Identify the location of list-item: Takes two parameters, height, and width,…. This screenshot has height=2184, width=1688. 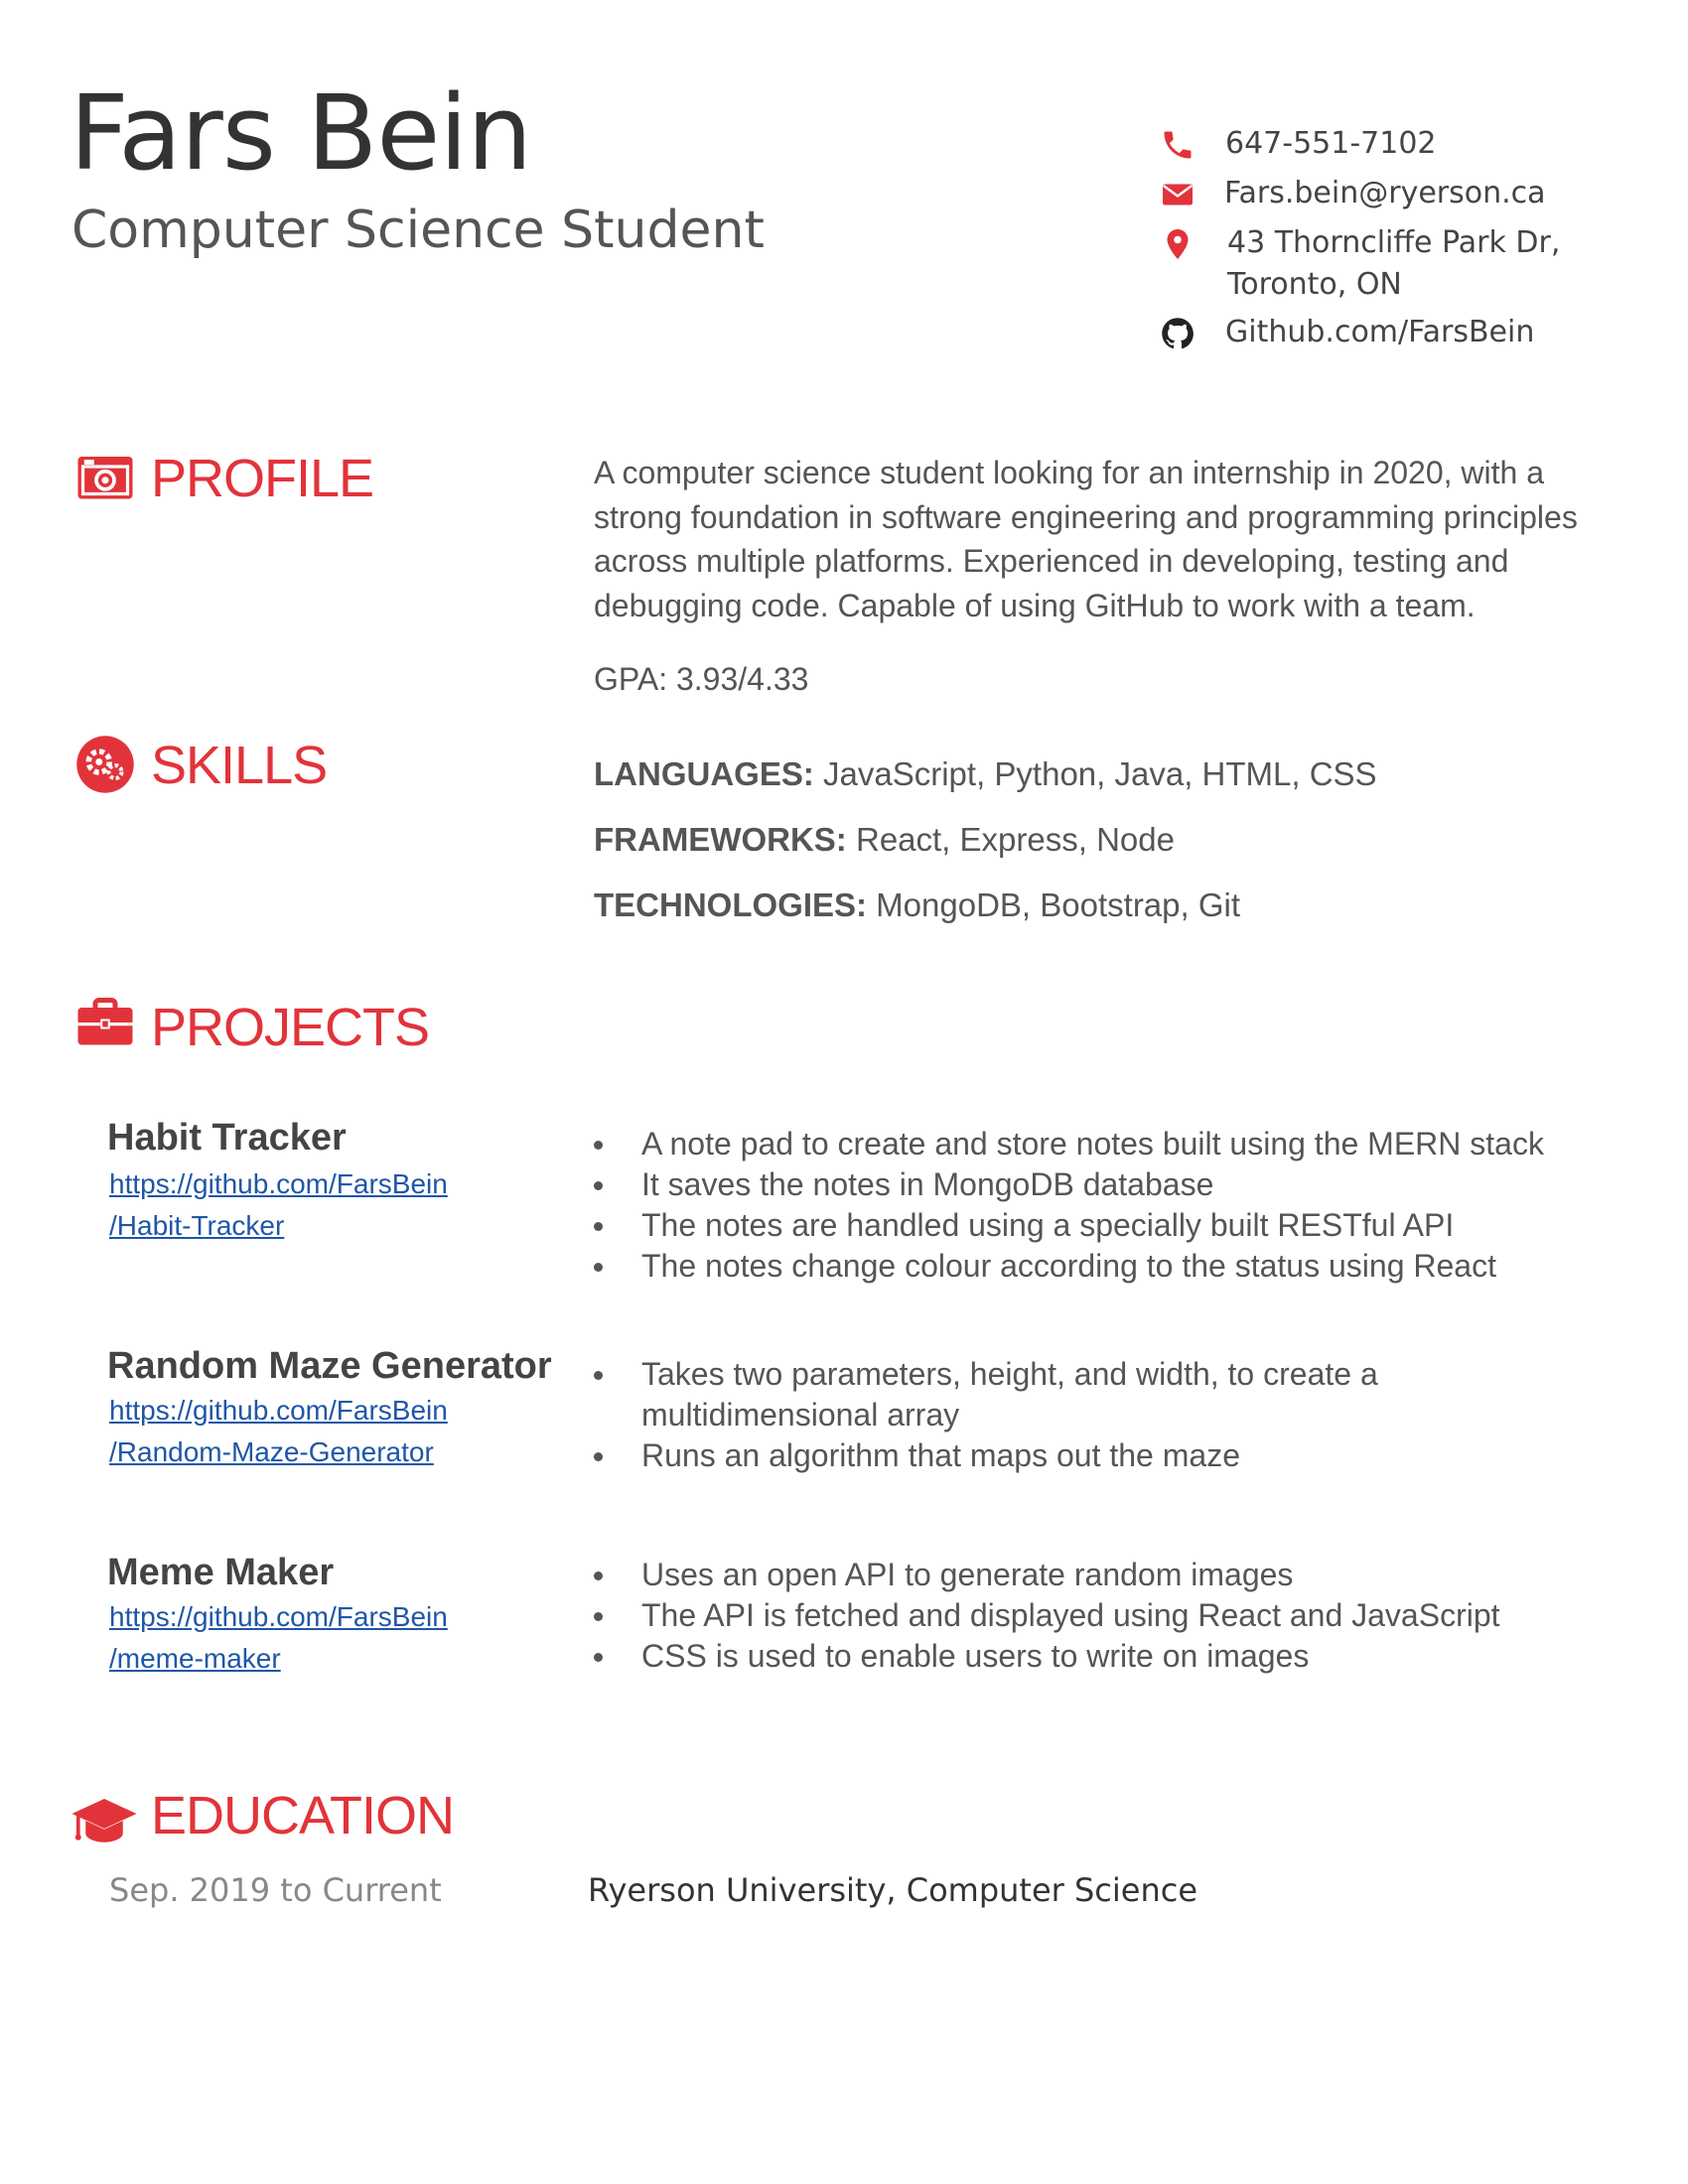
(1036, 1394).